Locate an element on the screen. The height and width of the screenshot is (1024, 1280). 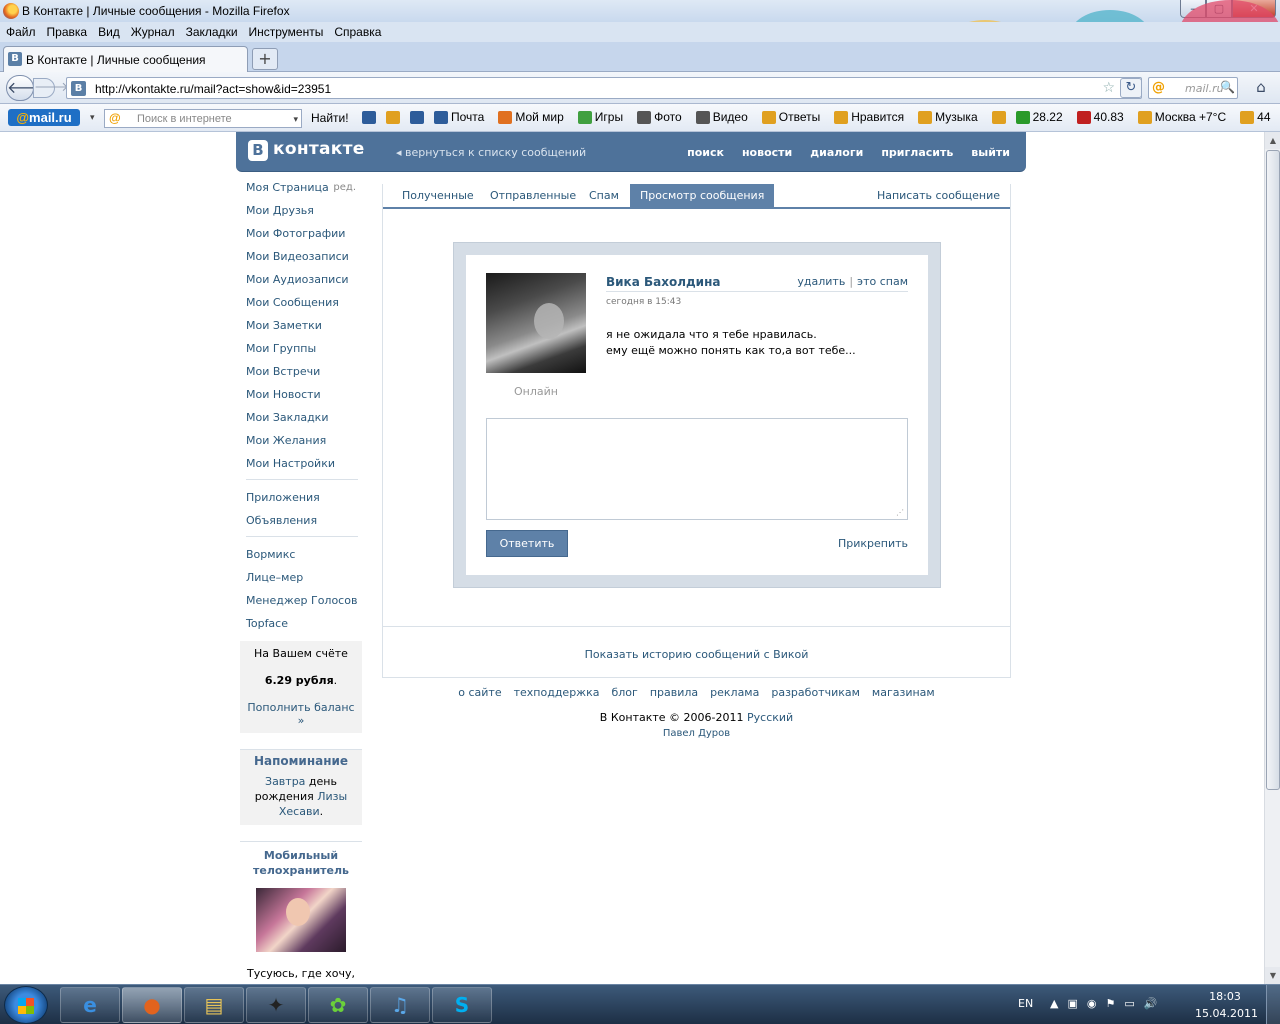
taskbar-button: ● is located at coordinates (152, 1005).